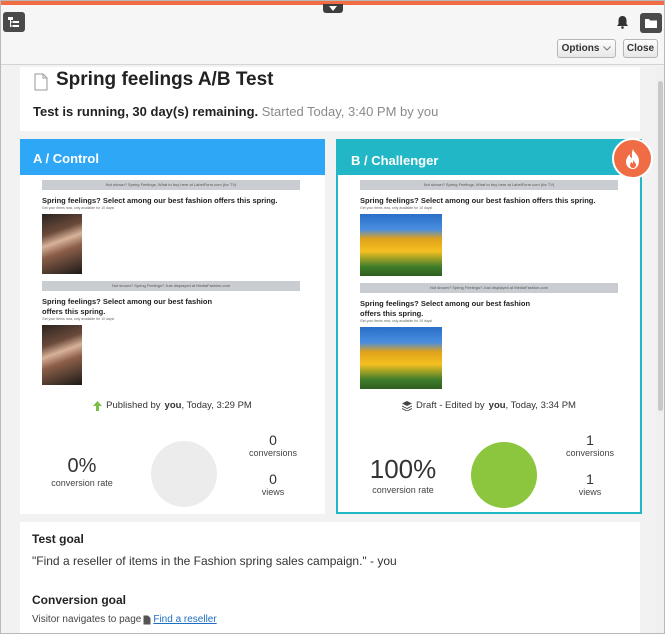 This screenshot has width=665, height=634. I want to click on conversions-stat: 1 conversions, so click(590, 445).